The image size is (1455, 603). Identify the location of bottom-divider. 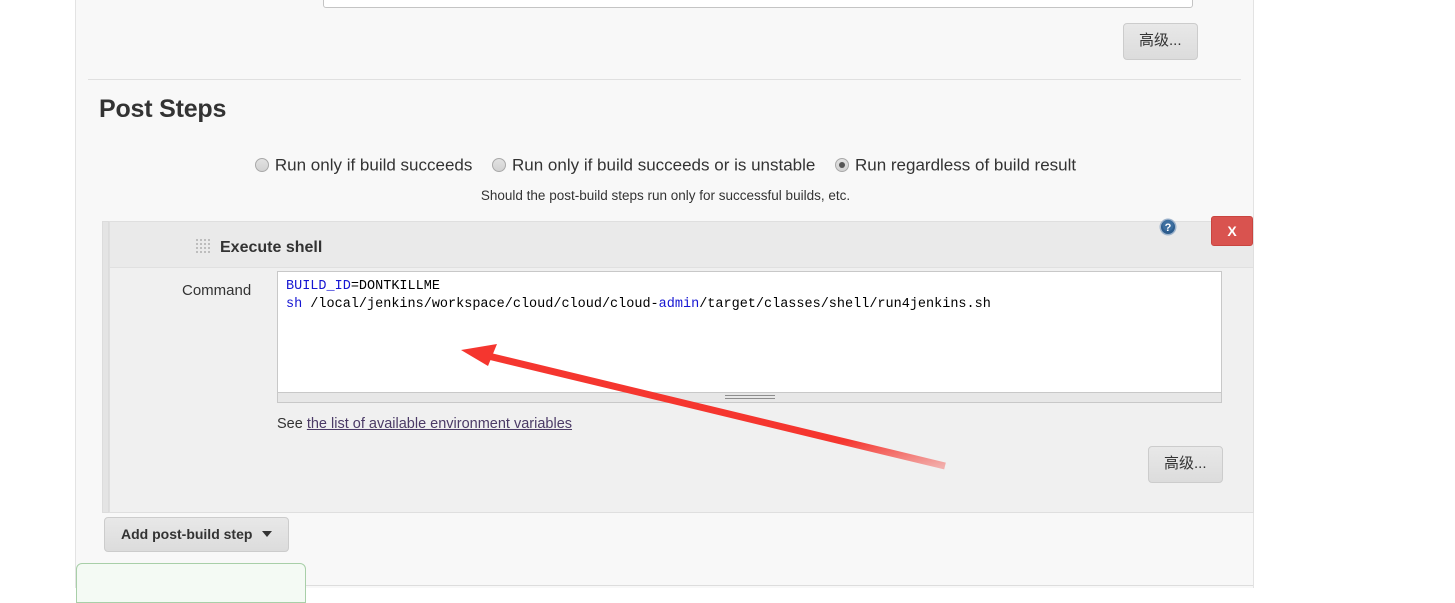
(779, 585).